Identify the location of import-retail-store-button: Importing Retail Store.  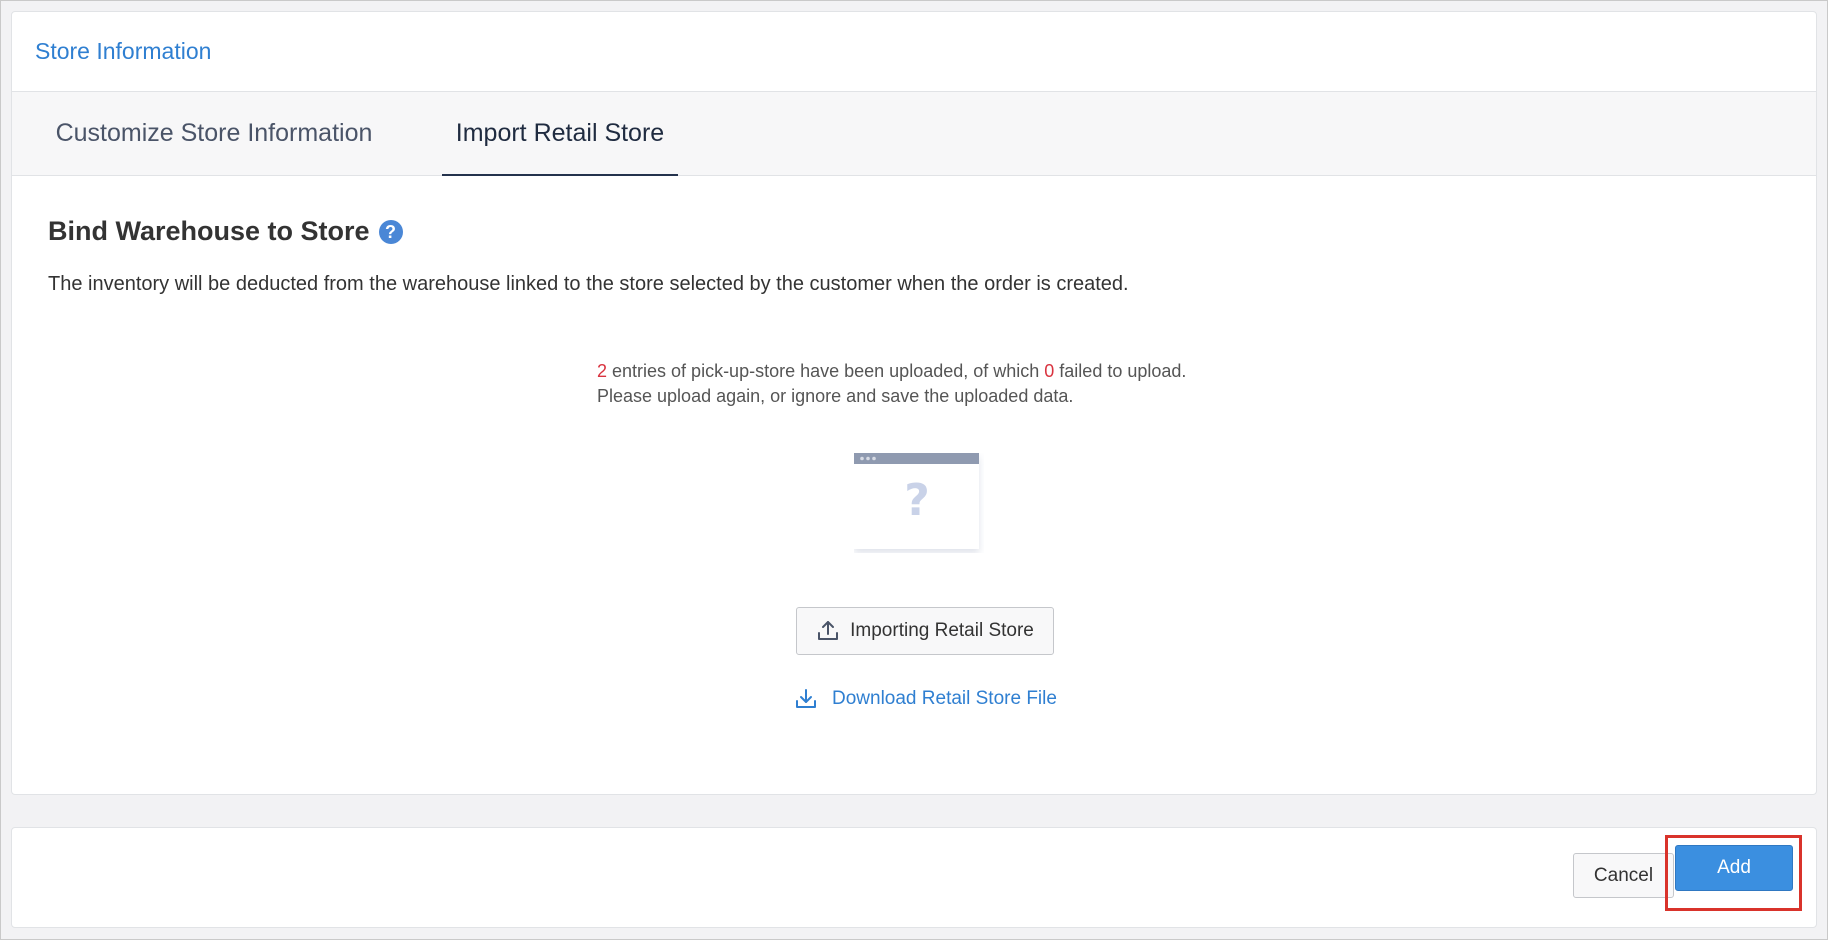
(925, 631).